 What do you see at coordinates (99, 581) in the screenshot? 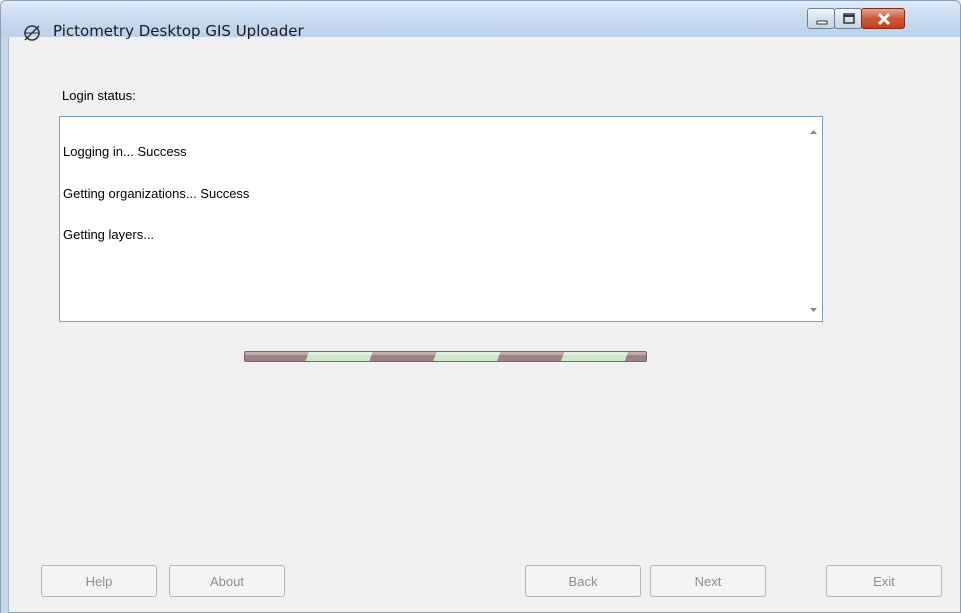
I see `help-button: Help` at bounding box center [99, 581].